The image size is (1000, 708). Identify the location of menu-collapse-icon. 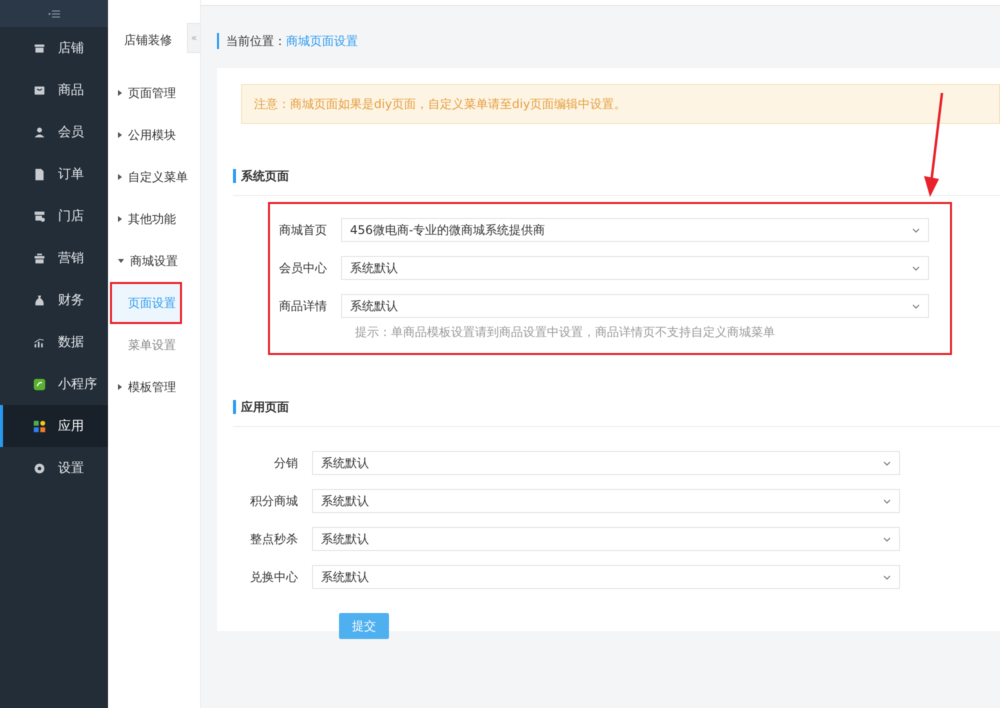
(54, 14).